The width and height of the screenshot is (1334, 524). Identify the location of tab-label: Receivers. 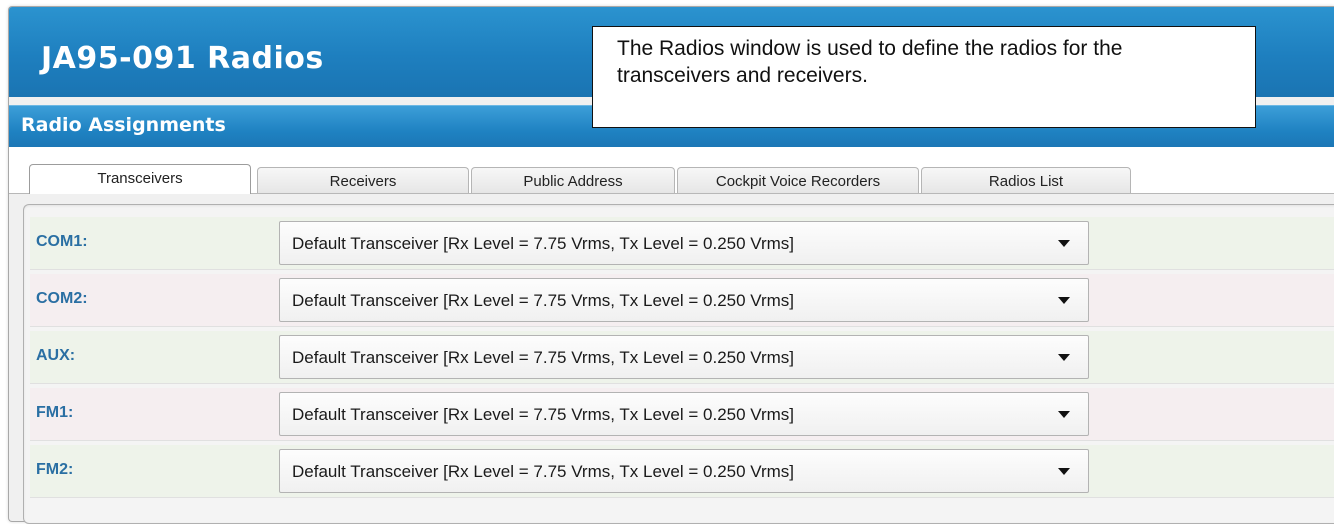
(363, 181).